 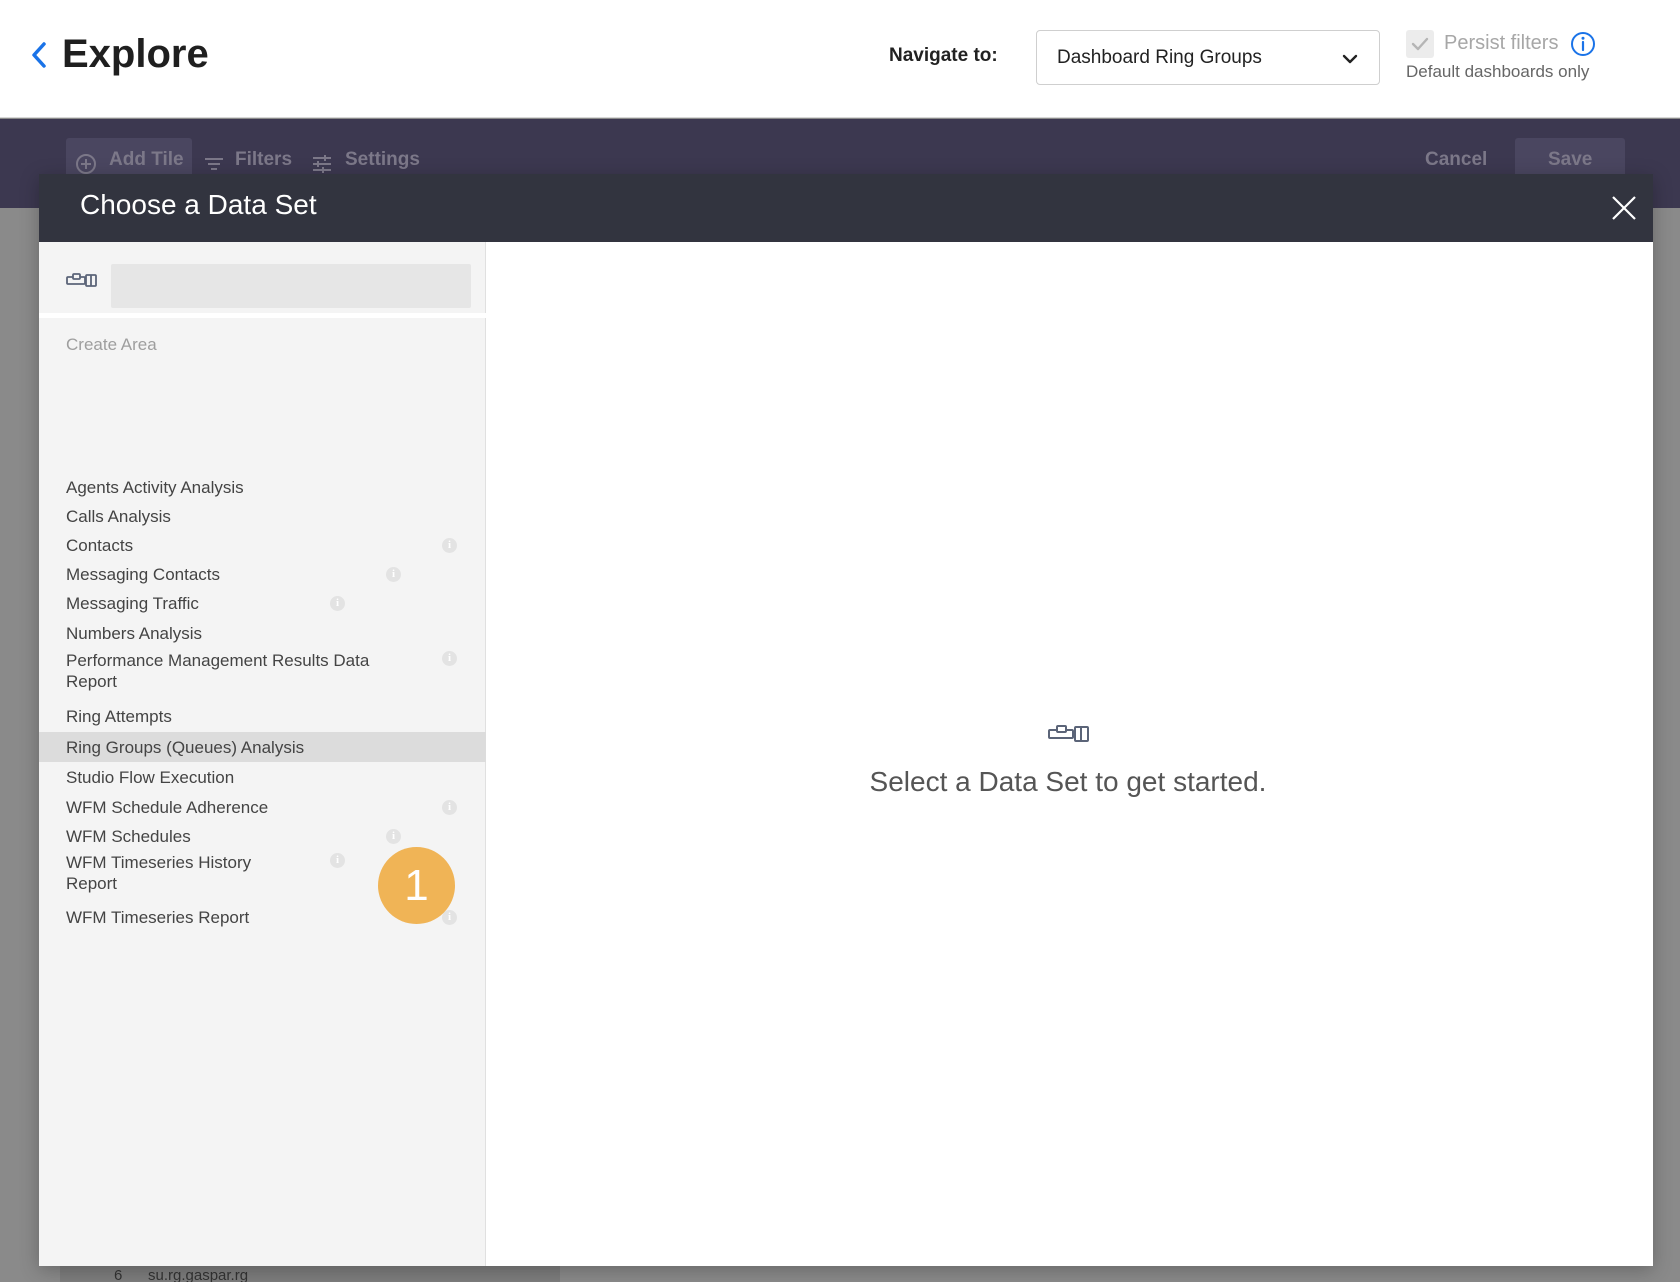 What do you see at coordinates (262, 633) in the screenshot?
I see `data-set-item: Numbers Analysis` at bounding box center [262, 633].